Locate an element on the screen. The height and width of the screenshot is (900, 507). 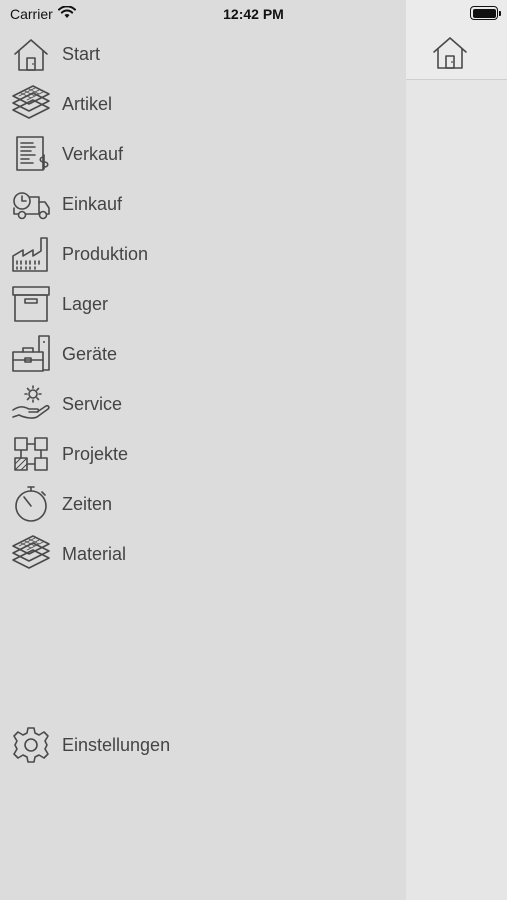
menu-item-lager: Lager is located at coordinates (203, 304).